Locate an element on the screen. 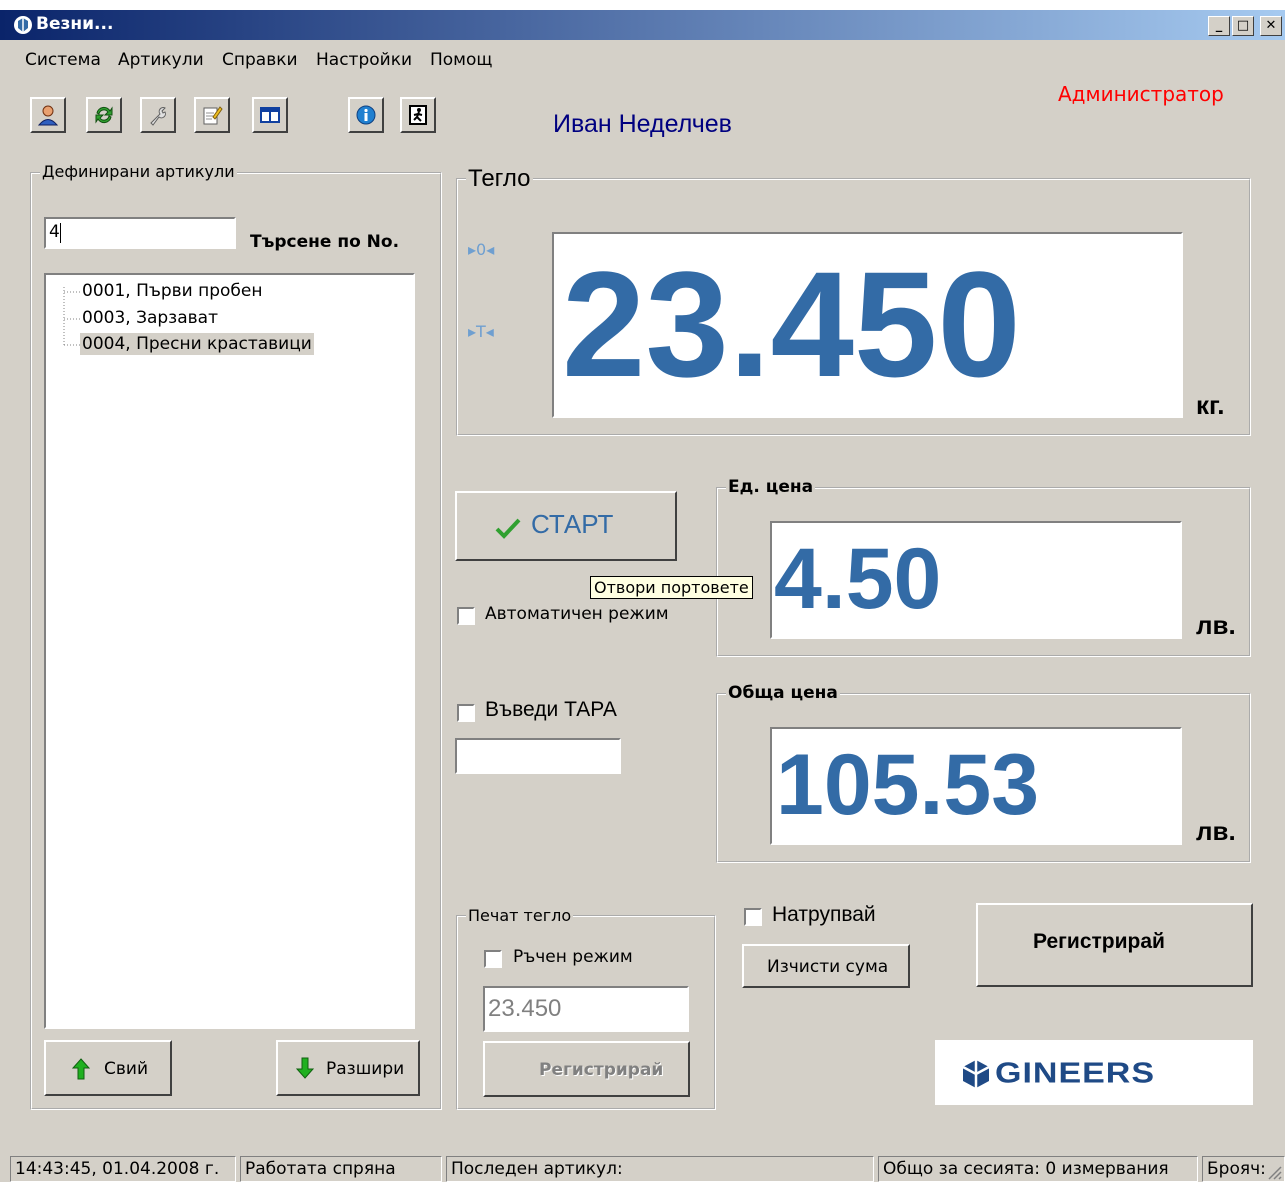  resize-grip-icon is located at coordinates (1274, 1172).